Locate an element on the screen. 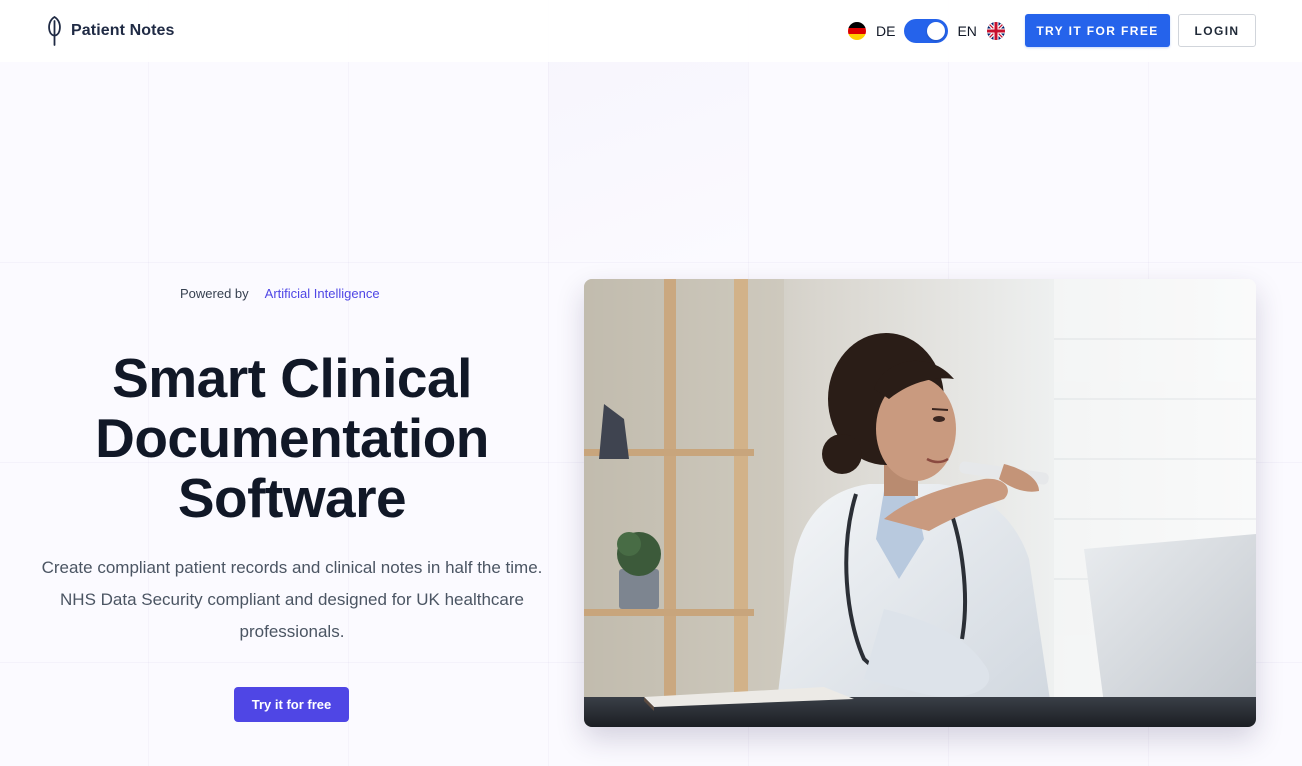 The width and height of the screenshot is (1302, 766). hero-title: Smart Clinical Documentation Software is located at coordinates (292, 438).